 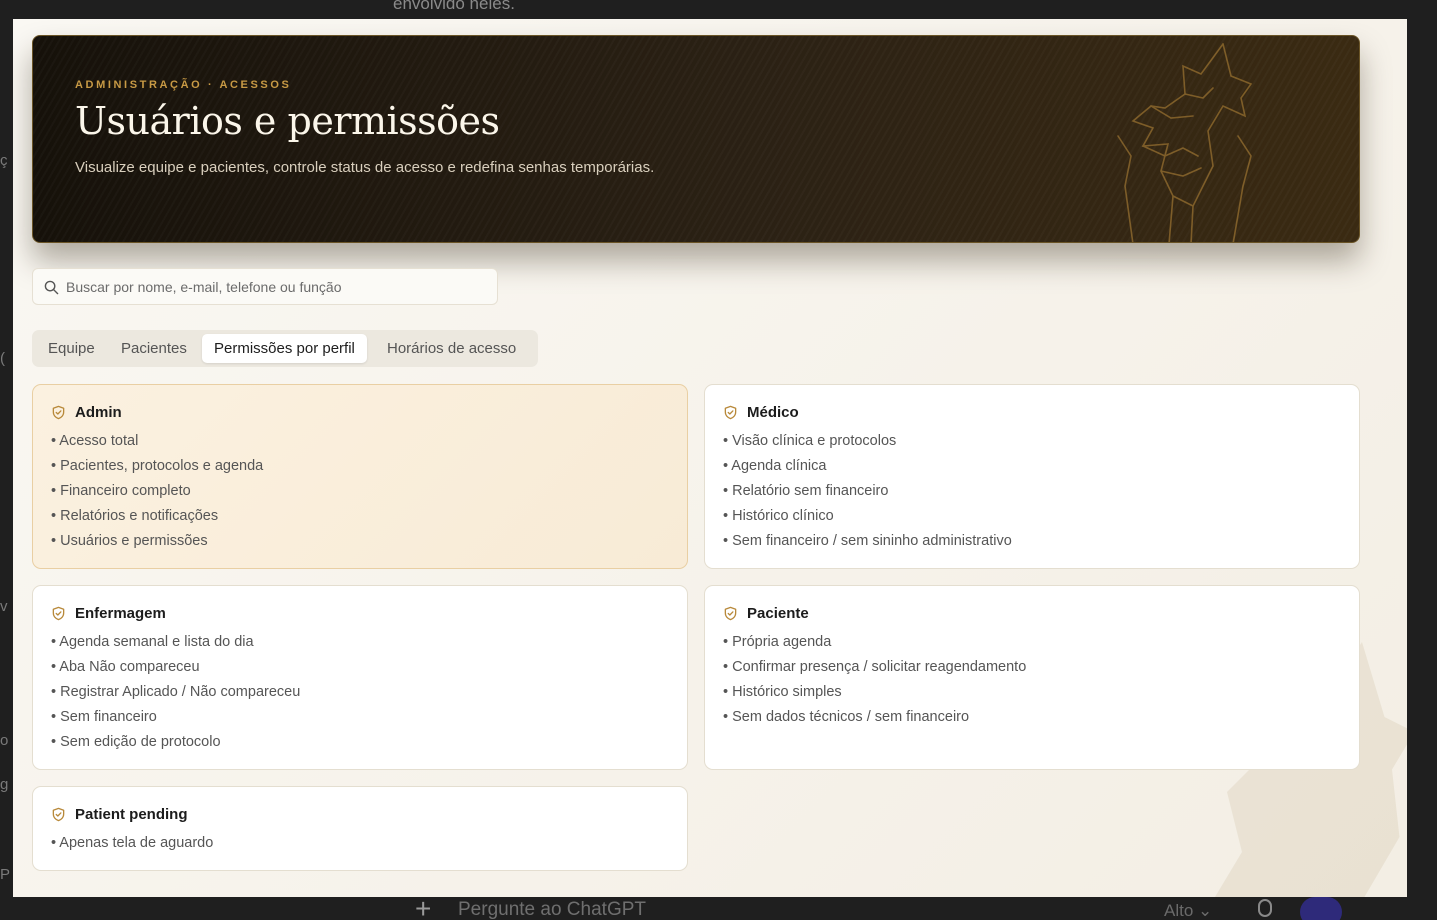 I want to click on background-text: envolvido neles., so click(x=454, y=6).